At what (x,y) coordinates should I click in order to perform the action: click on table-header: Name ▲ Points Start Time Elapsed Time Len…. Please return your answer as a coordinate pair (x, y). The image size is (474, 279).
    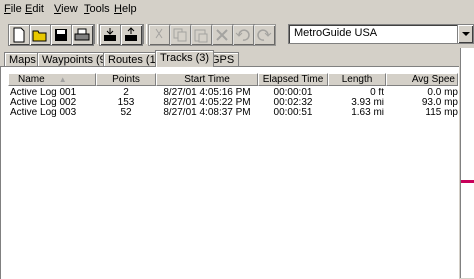
    Looking at the image, I should click on (233, 79).